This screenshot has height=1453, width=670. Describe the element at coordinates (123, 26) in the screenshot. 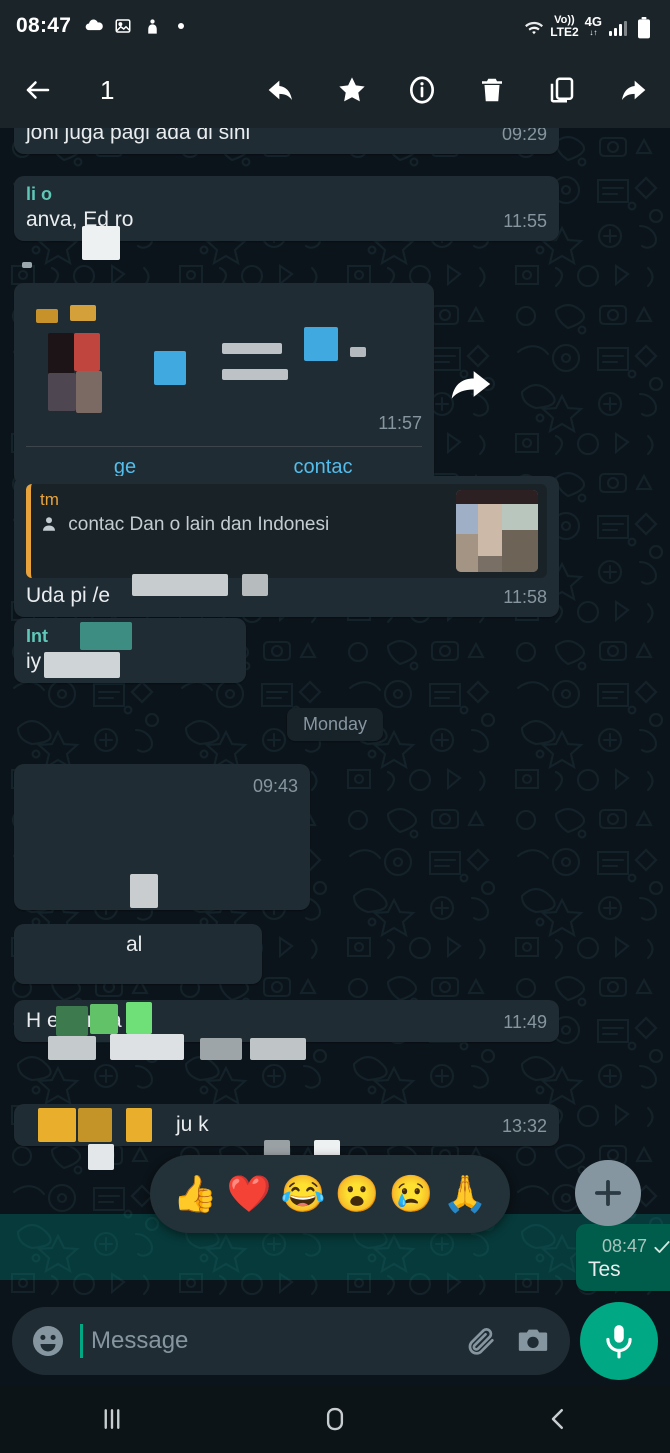

I see `image-icon` at that location.